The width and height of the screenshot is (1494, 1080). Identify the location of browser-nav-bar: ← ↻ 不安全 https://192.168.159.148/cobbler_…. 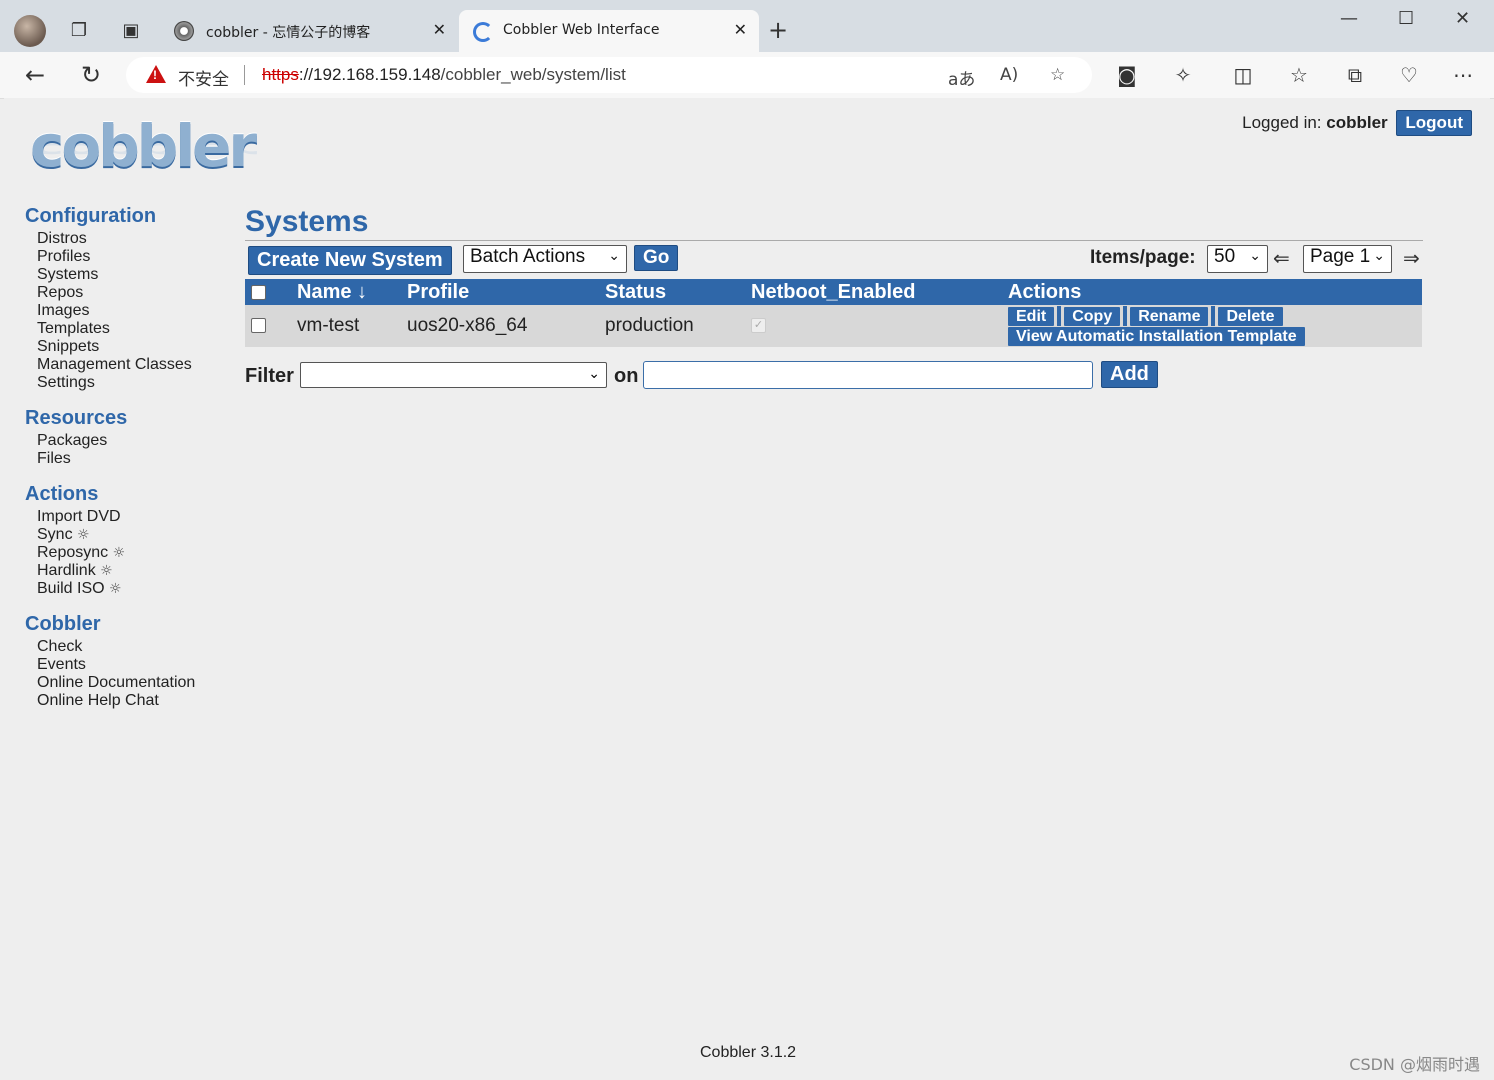
(747, 75).